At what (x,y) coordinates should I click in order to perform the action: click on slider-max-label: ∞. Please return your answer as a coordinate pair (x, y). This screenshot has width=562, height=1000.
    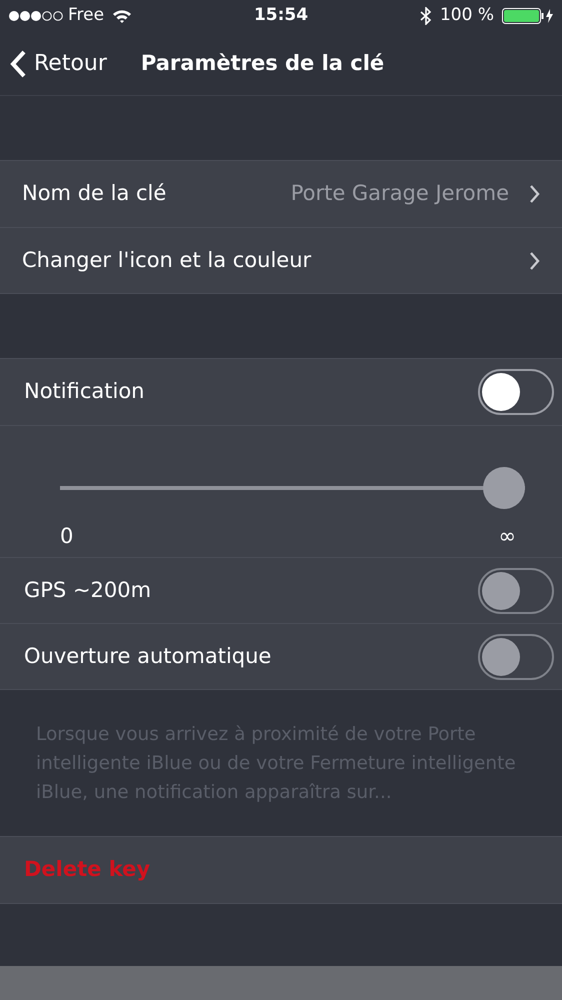
    Looking at the image, I should click on (507, 536).